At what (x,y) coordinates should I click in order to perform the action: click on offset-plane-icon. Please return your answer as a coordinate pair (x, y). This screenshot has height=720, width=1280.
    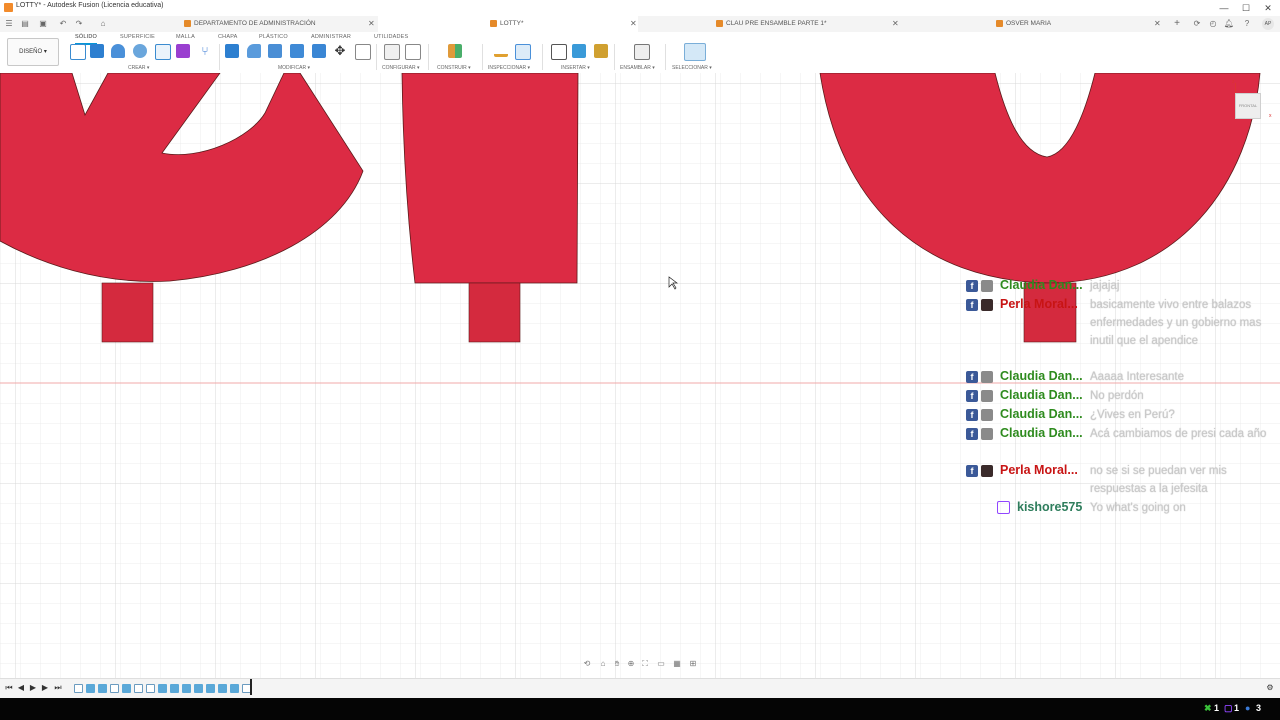
    Looking at the image, I should click on (455, 51).